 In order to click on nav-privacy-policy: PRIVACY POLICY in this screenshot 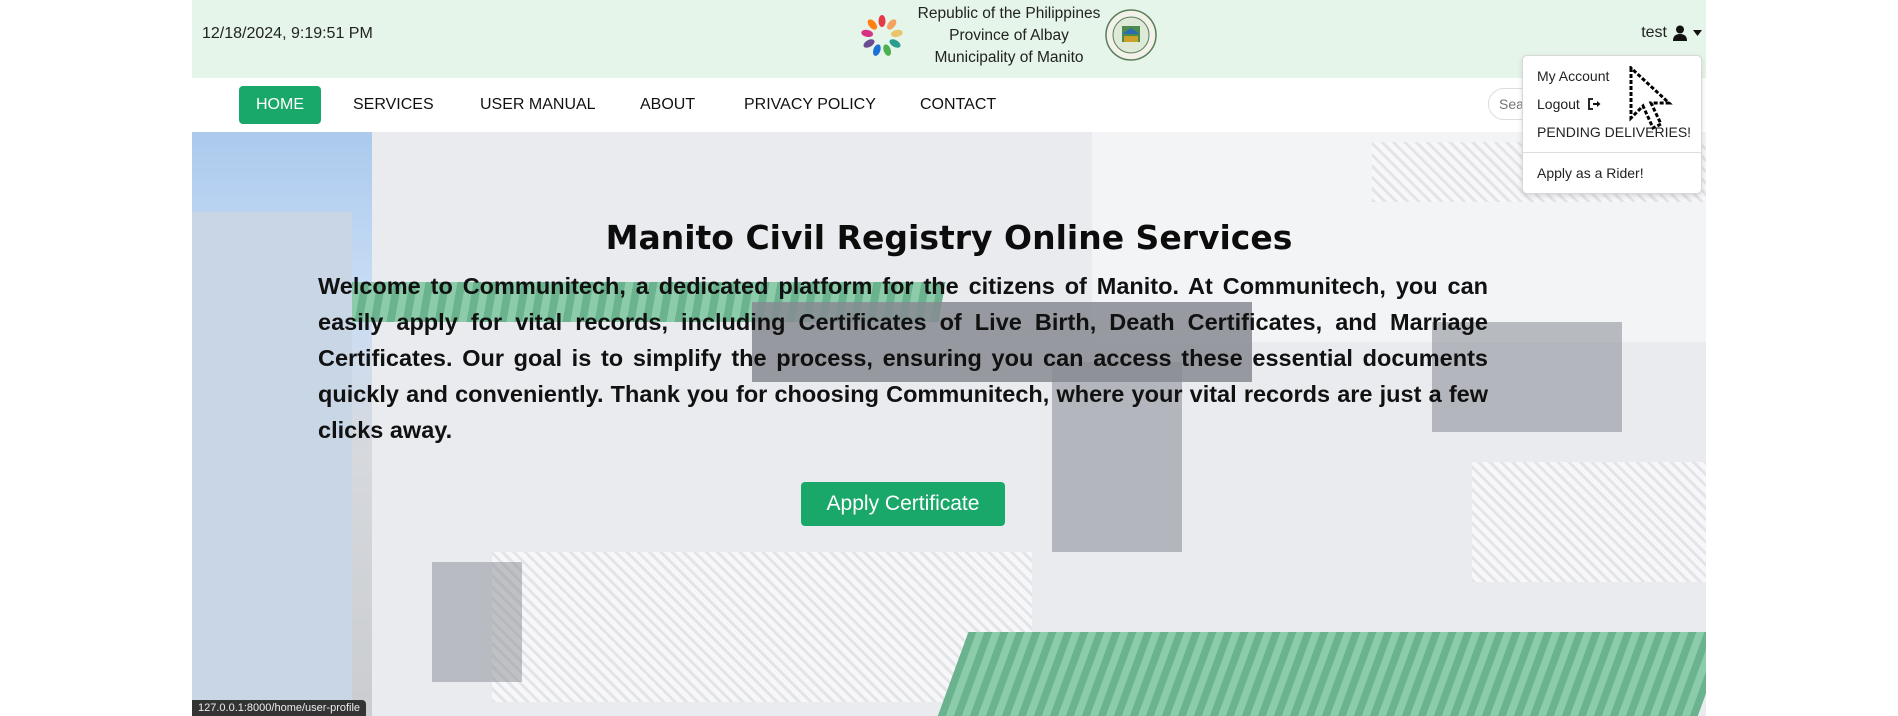, I will do `click(810, 105)`.